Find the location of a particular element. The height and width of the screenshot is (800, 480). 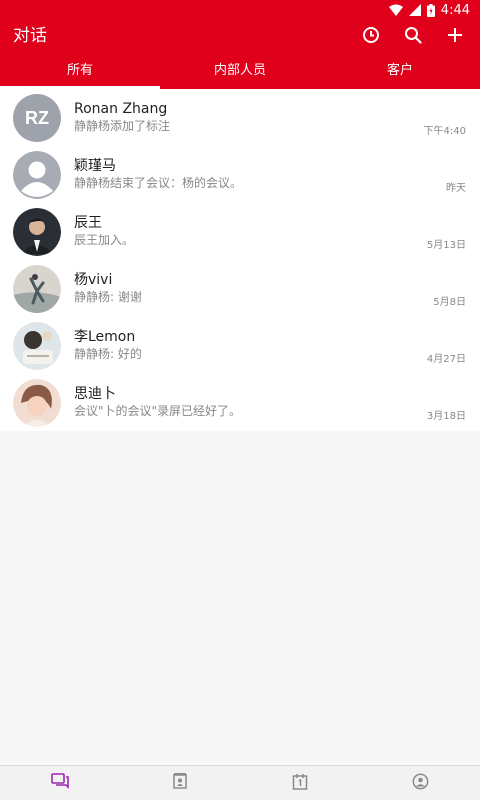

conversation-item: 颖瑾马 静静杨结束了会议：杨的会议。 昨天 is located at coordinates (240, 174).